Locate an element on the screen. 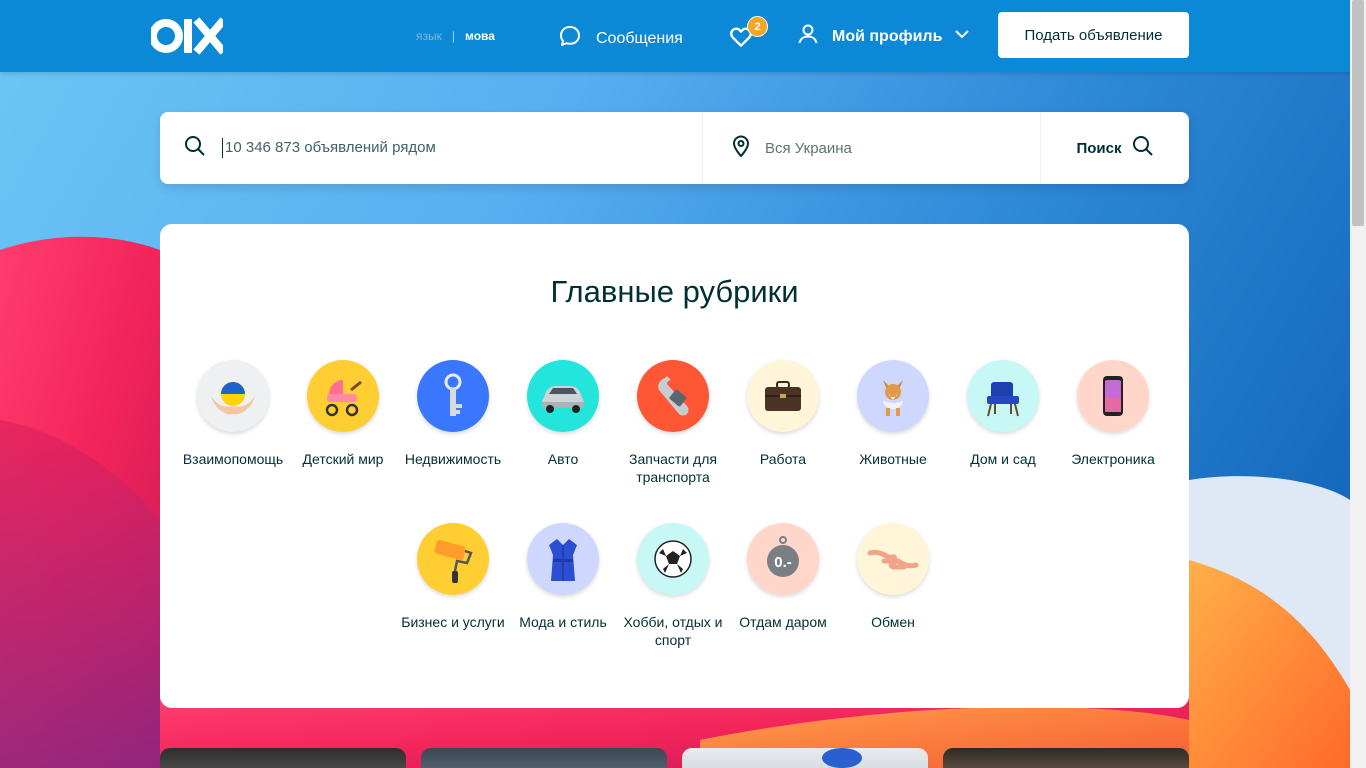 The width and height of the screenshot is (1366, 768). category-label: Работа is located at coordinates (783, 459).